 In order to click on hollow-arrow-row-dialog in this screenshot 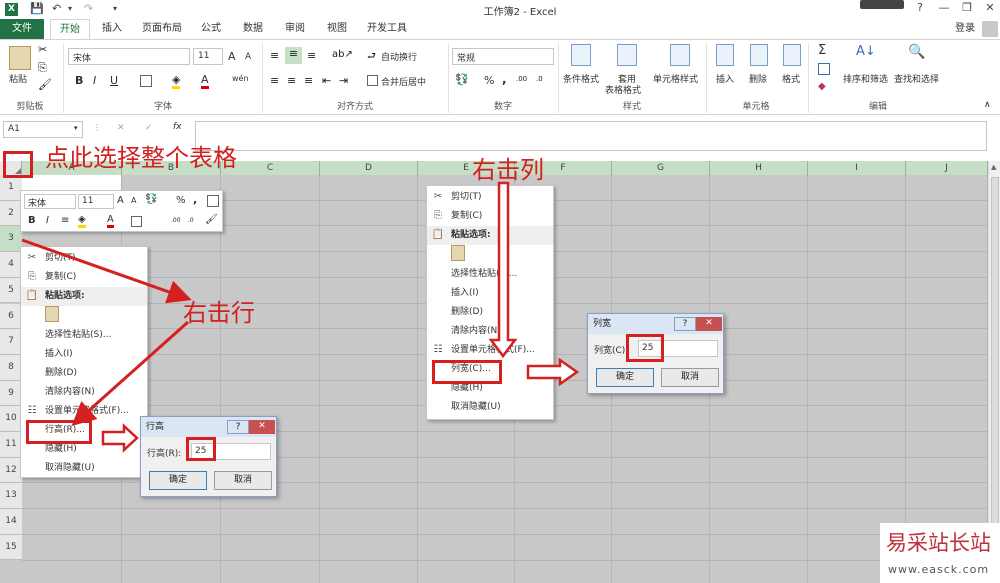, I will do `click(120, 438)`.